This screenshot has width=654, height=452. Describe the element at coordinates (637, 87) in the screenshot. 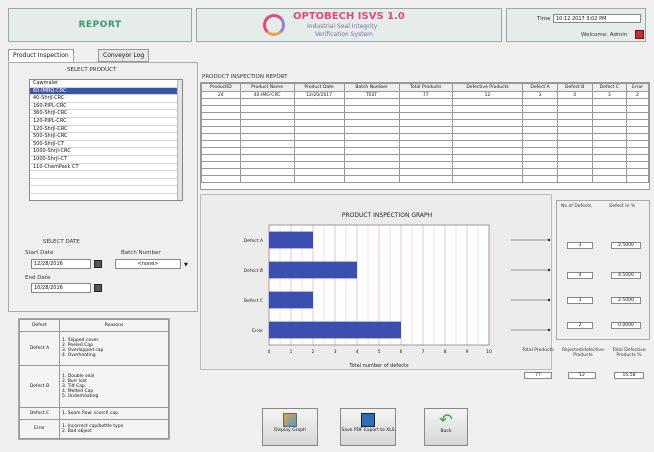

I see `report-column-header: Error` at that location.